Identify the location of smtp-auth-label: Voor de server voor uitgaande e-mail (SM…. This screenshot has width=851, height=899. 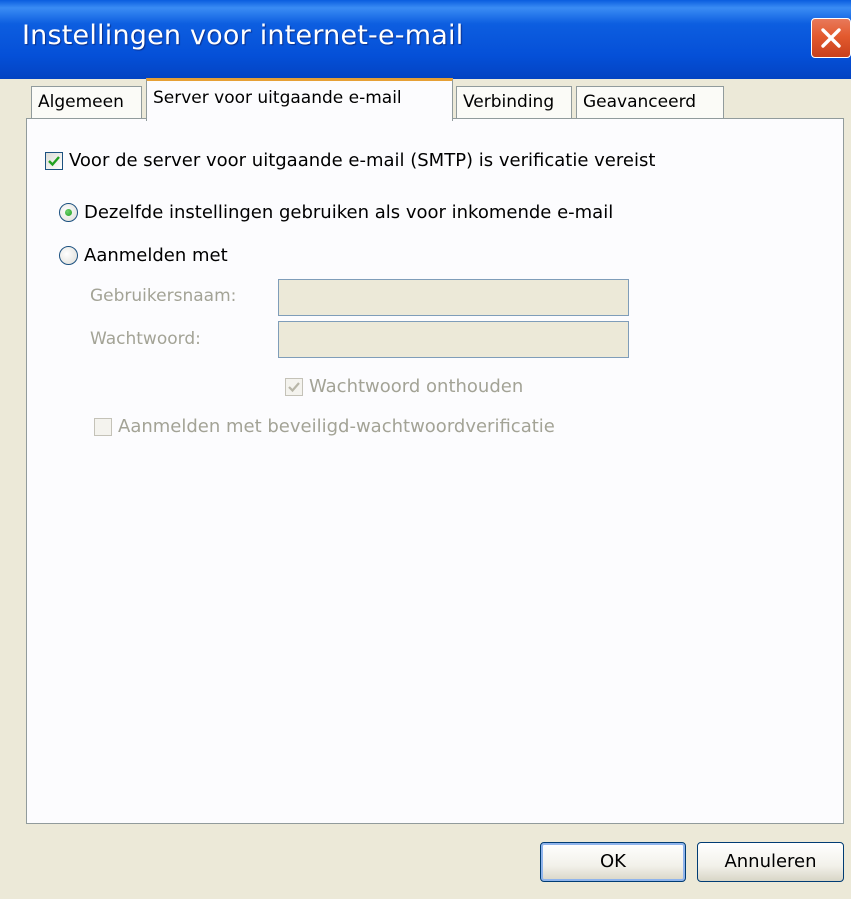
(362, 160).